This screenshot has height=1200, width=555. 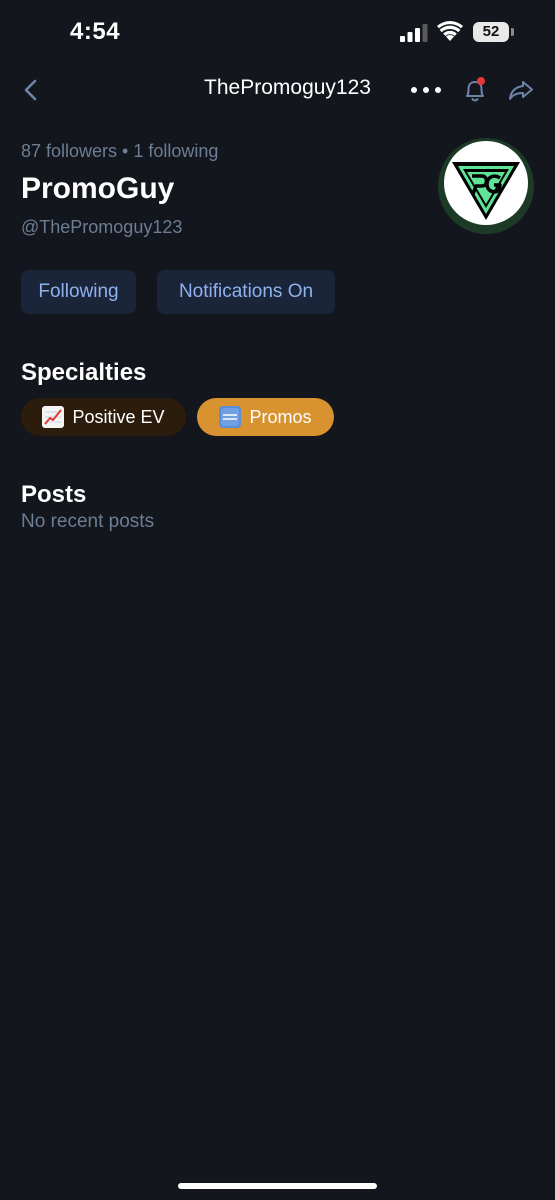 What do you see at coordinates (481, 81) in the screenshot?
I see `notification-dot` at bounding box center [481, 81].